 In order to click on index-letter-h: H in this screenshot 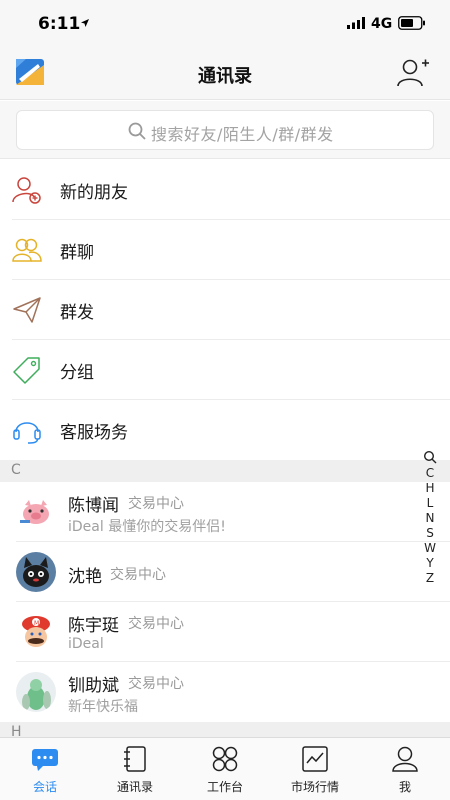, I will do `click(430, 488)`.